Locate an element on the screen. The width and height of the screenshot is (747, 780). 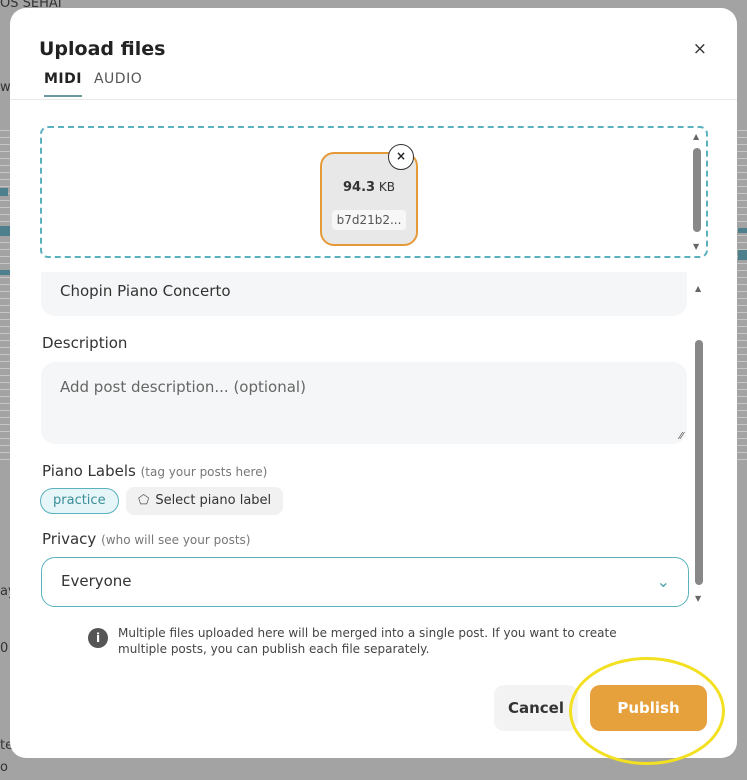
description-textarea: Add post description... (optional) ⁄⁄ is located at coordinates (364, 403).